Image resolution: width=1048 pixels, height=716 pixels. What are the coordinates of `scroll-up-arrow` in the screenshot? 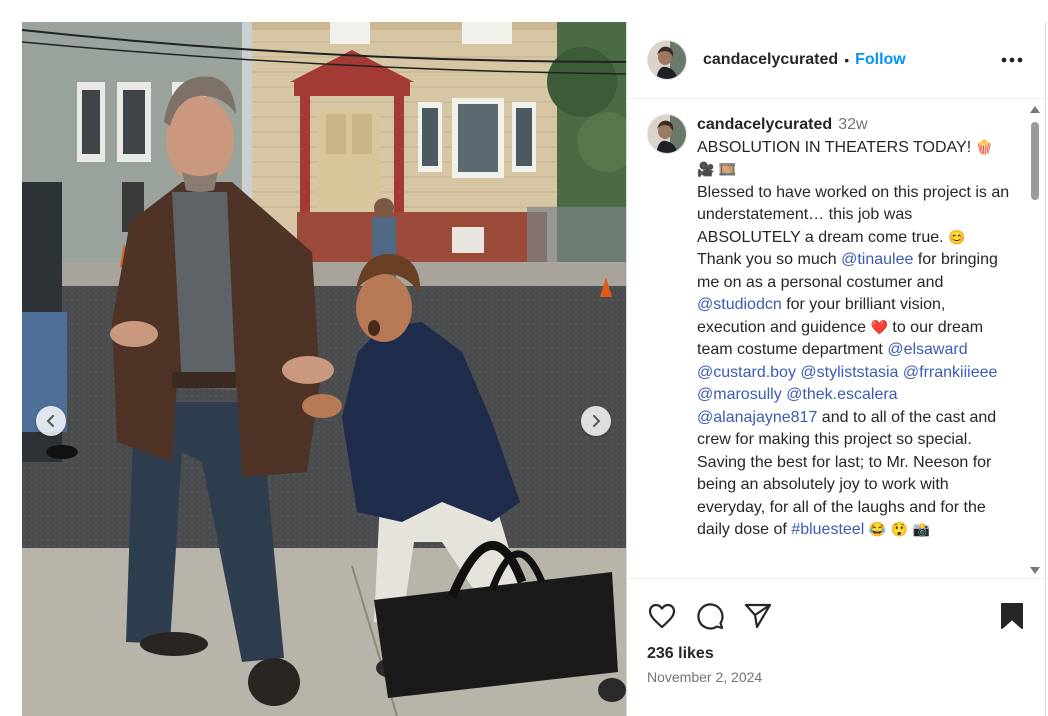 It's located at (1035, 109).